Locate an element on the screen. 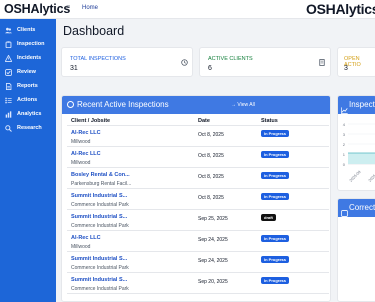 The image size is (375, 302). y-tick-label: 2 is located at coordinates (344, 144).